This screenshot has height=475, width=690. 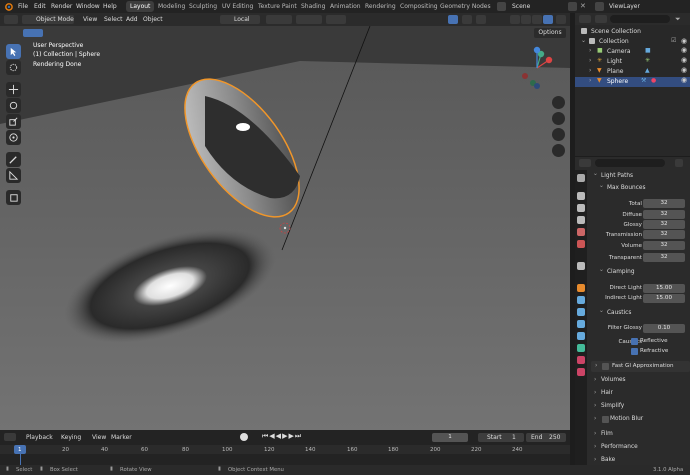 I want to click on pan-hand-icon, so click(x=558, y=118).